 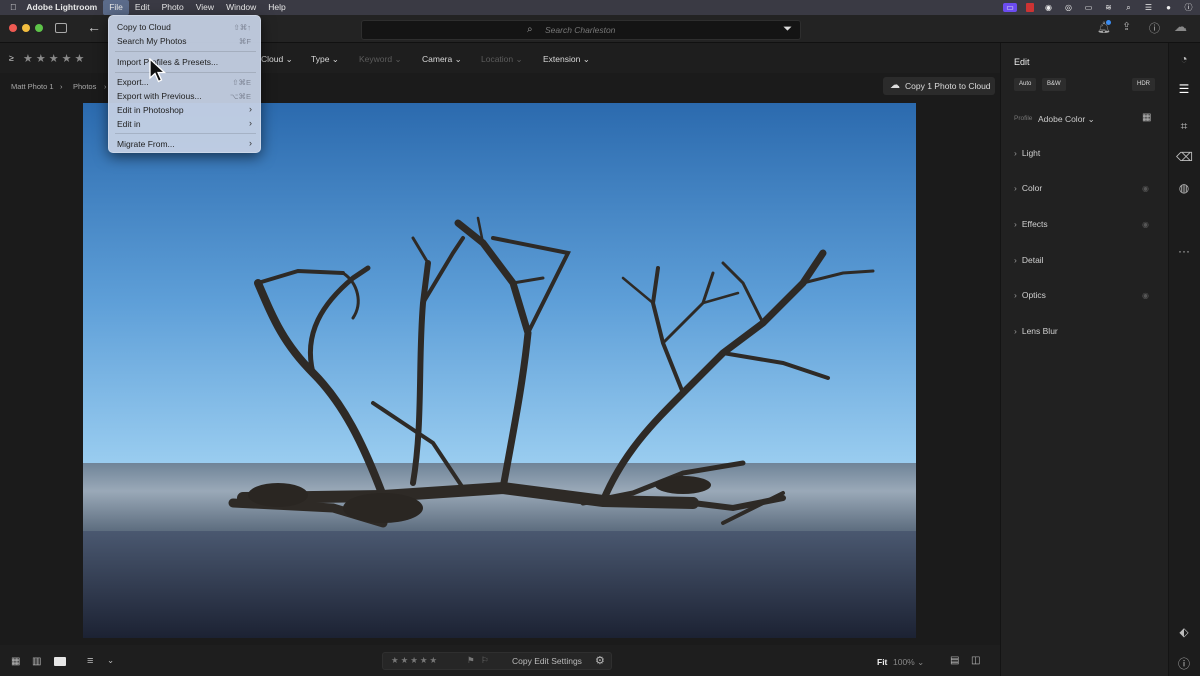 What do you see at coordinates (787, 29) in the screenshot?
I see `filter-funnel-icon: ⏷` at bounding box center [787, 29].